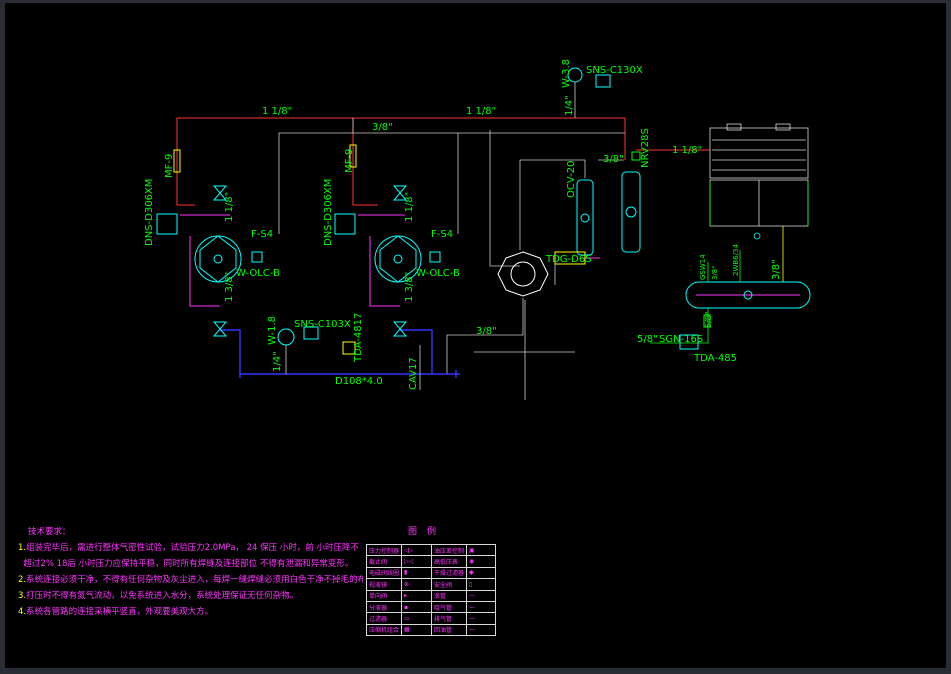  What do you see at coordinates (585, 217) in the screenshot?
I see `vessel-ocv` at bounding box center [585, 217].